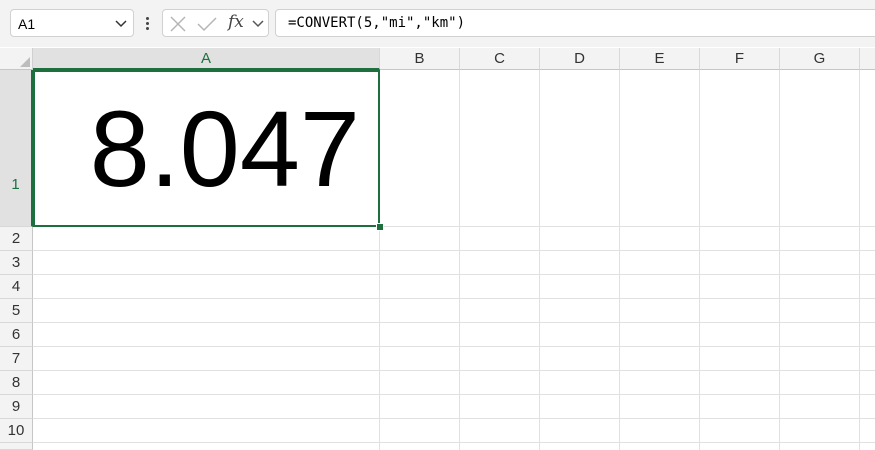 Image resolution: width=875 pixels, height=450 pixels. I want to click on column-header-g: G, so click(820, 59).